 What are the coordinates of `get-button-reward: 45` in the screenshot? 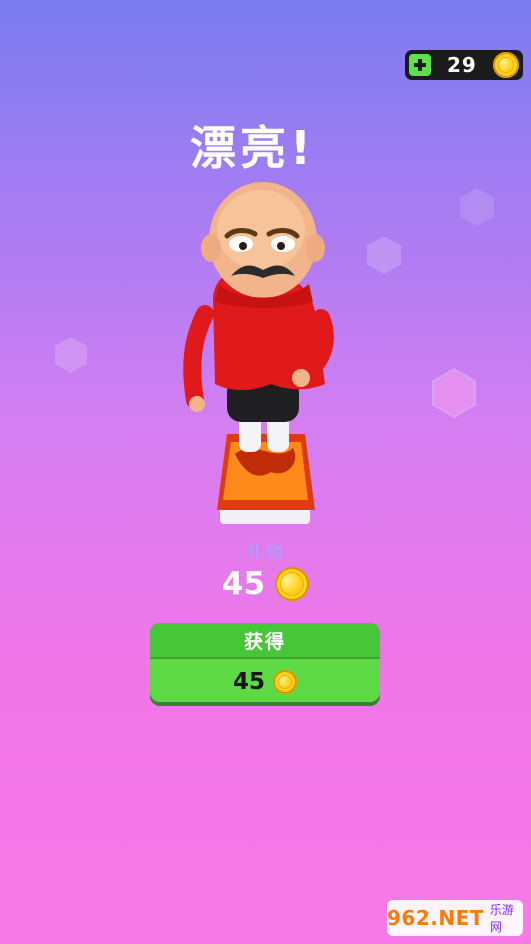 It's located at (265, 679).